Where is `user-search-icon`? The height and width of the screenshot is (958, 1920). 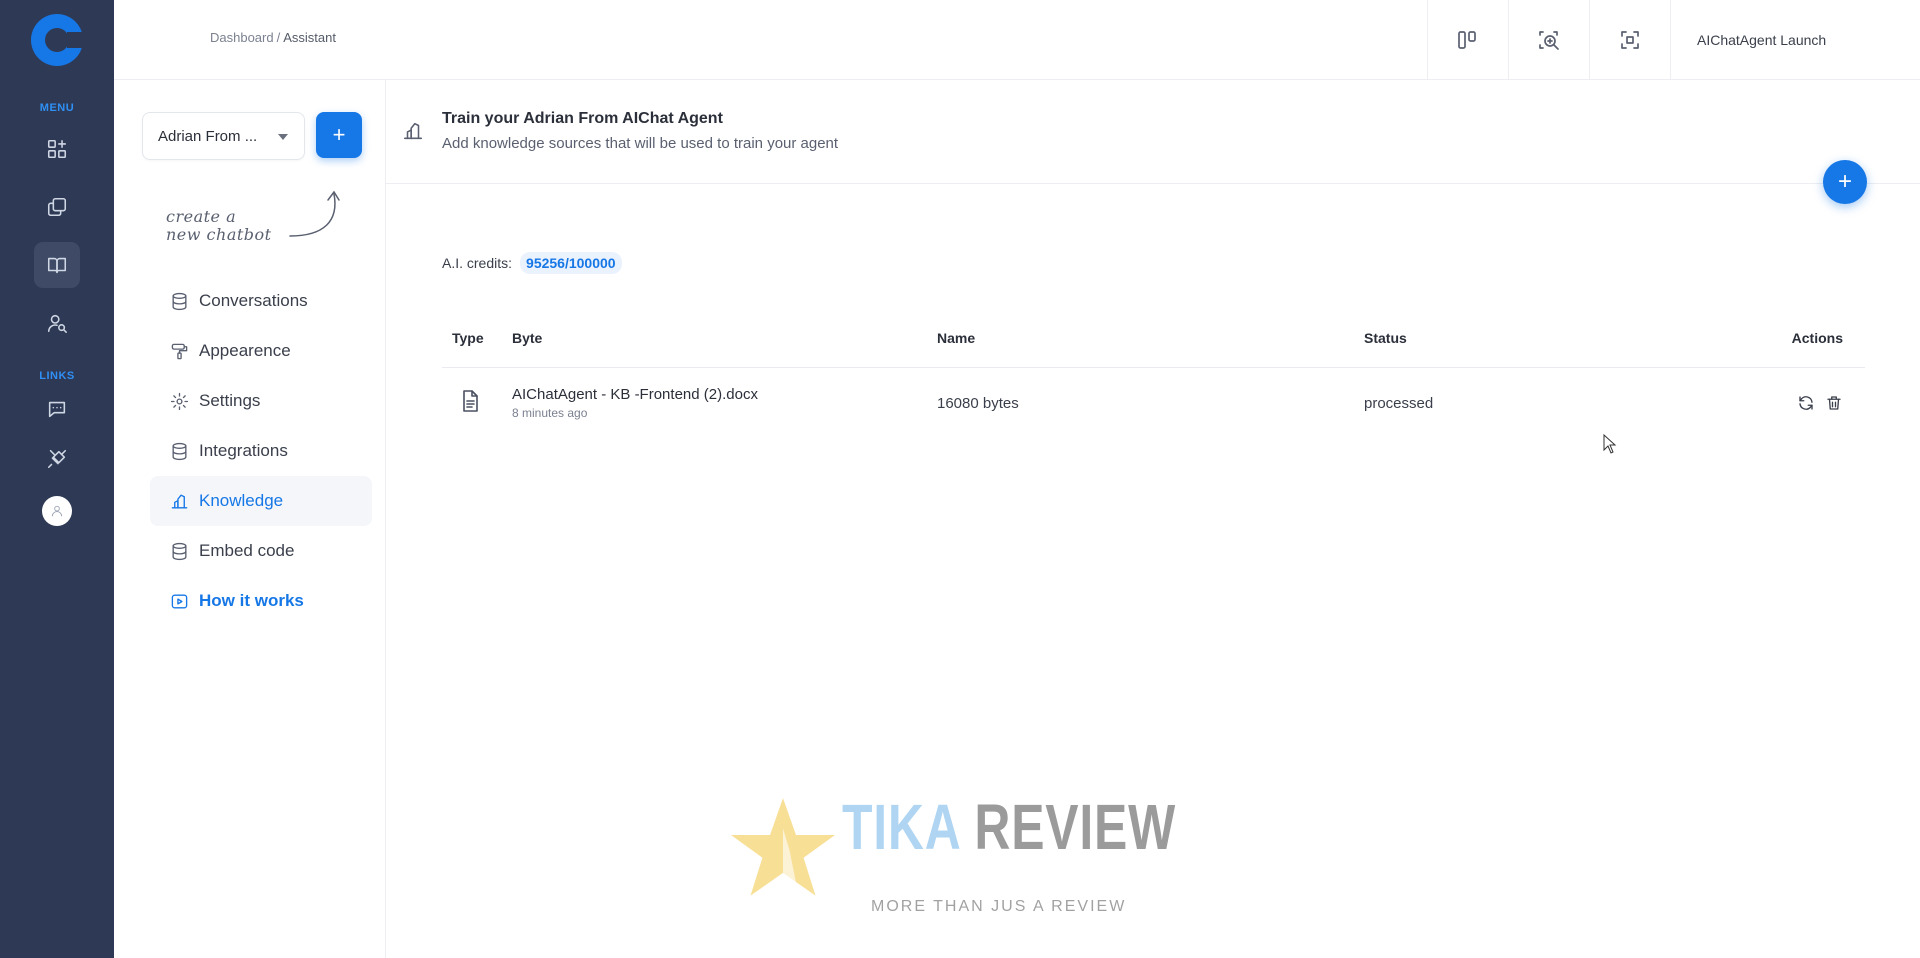
user-search-icon is located at coordinates (57, 323).